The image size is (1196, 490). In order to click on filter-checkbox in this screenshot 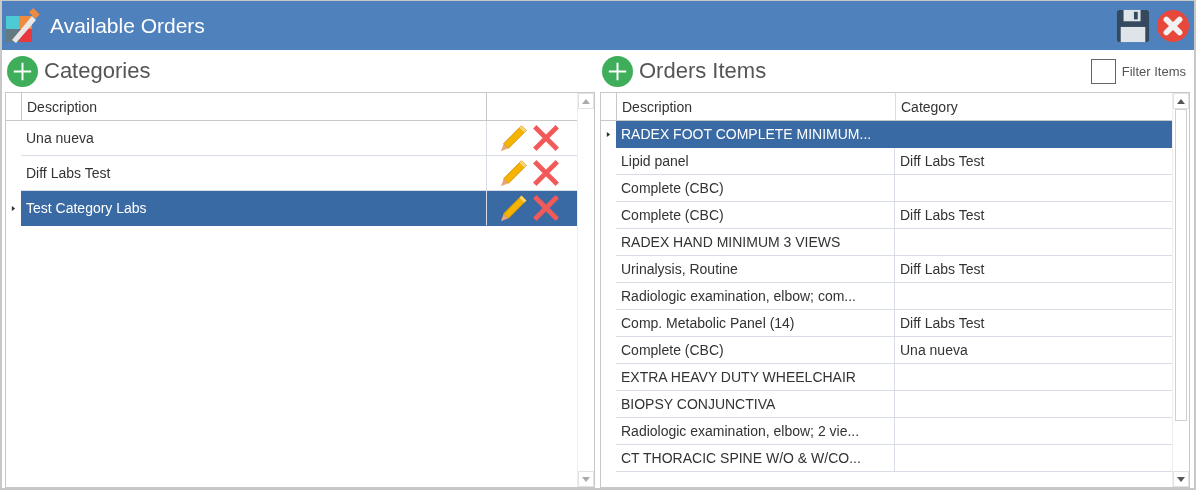, I will do `click(1103, 71)`.